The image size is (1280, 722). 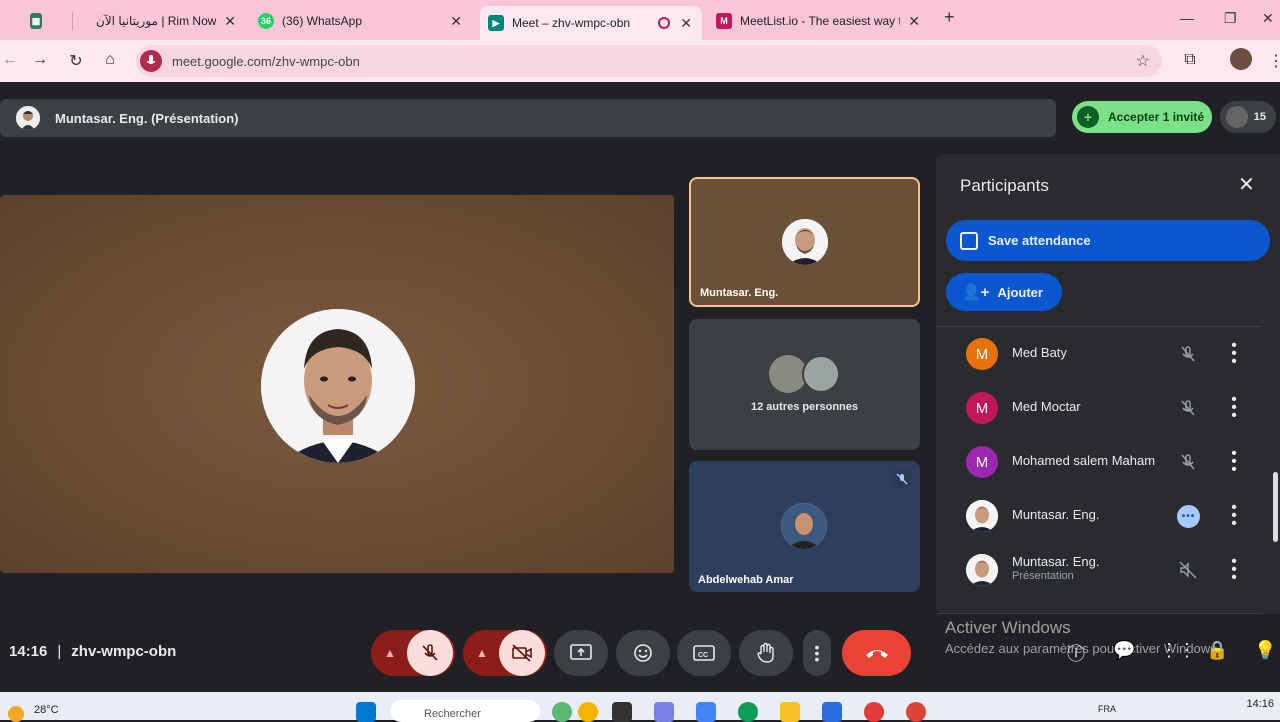 What do you see at coordinates (1248, 117) in the screenshot?
I see `people-count-button: 15` at bounding box center [1248, 117].